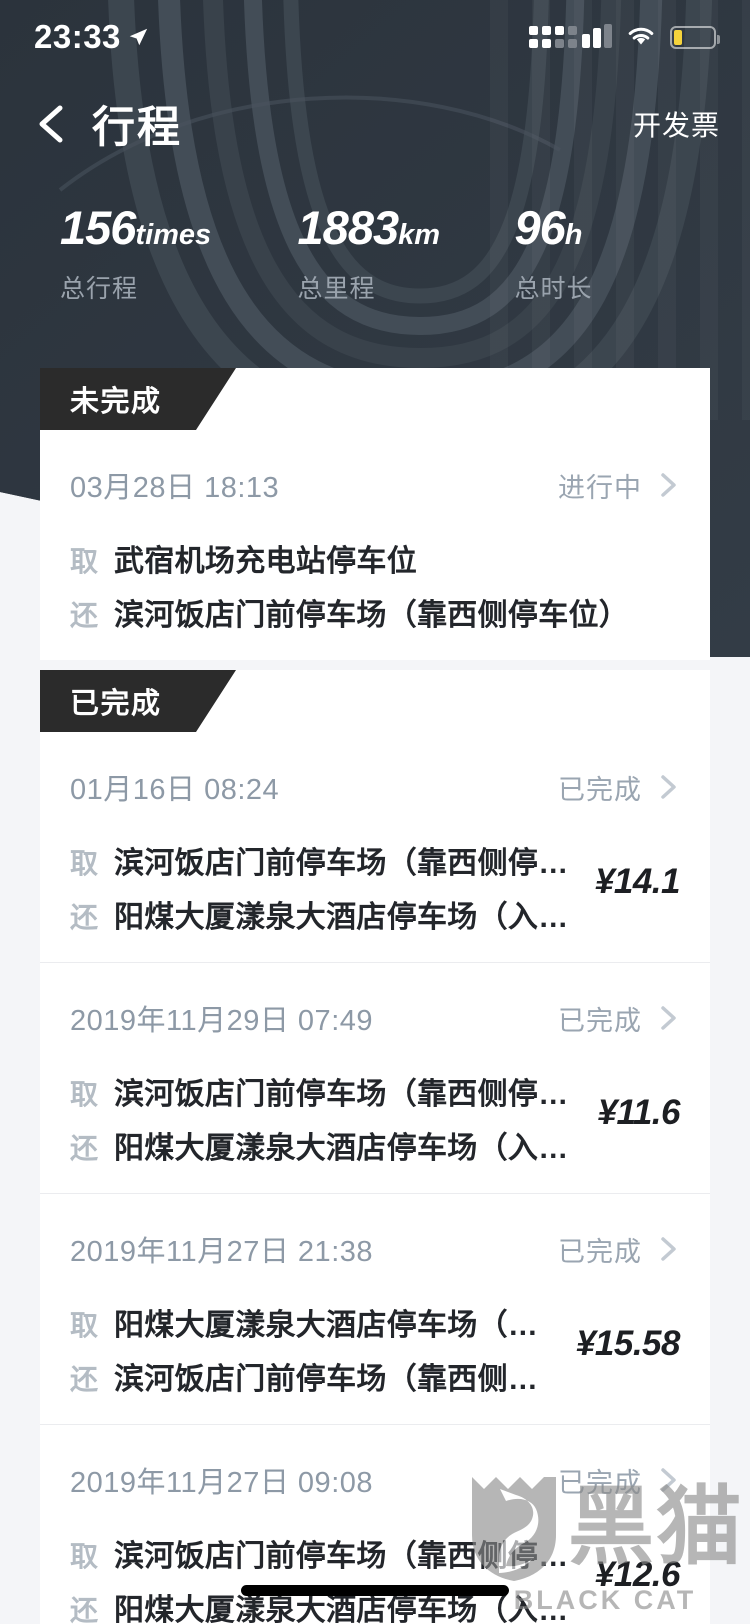 Image resolution: width=750 pixels, height=1624 pixels. I want to click on stat-value-group: 96h, so click(602, 227).